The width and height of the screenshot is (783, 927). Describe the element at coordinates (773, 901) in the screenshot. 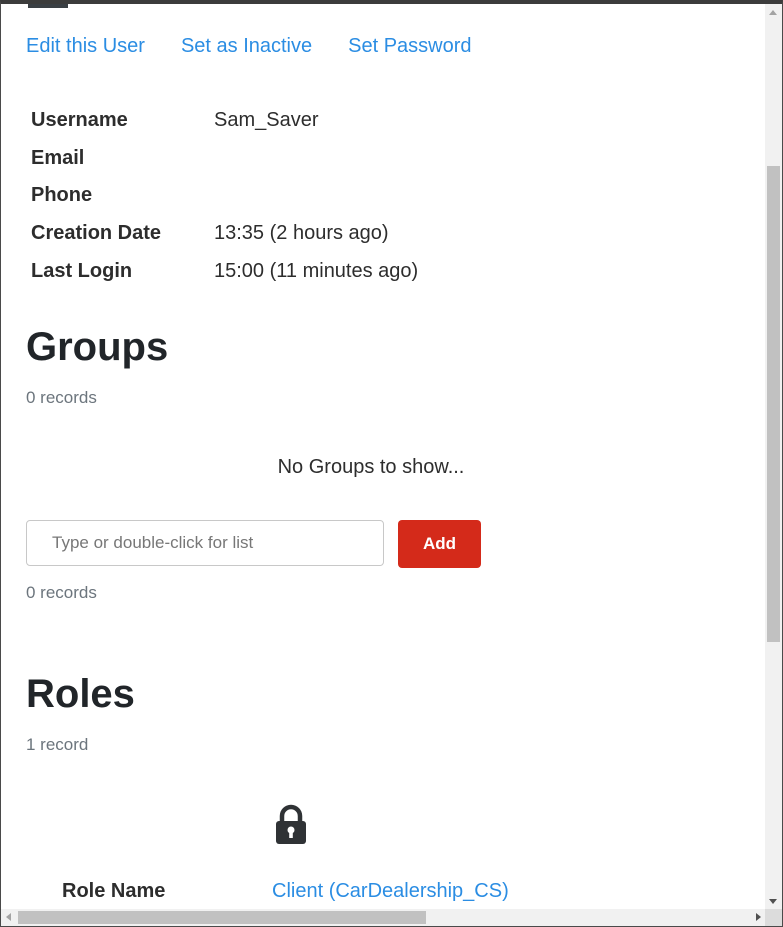

I see `scroll-down-arrow-icon` at that location.